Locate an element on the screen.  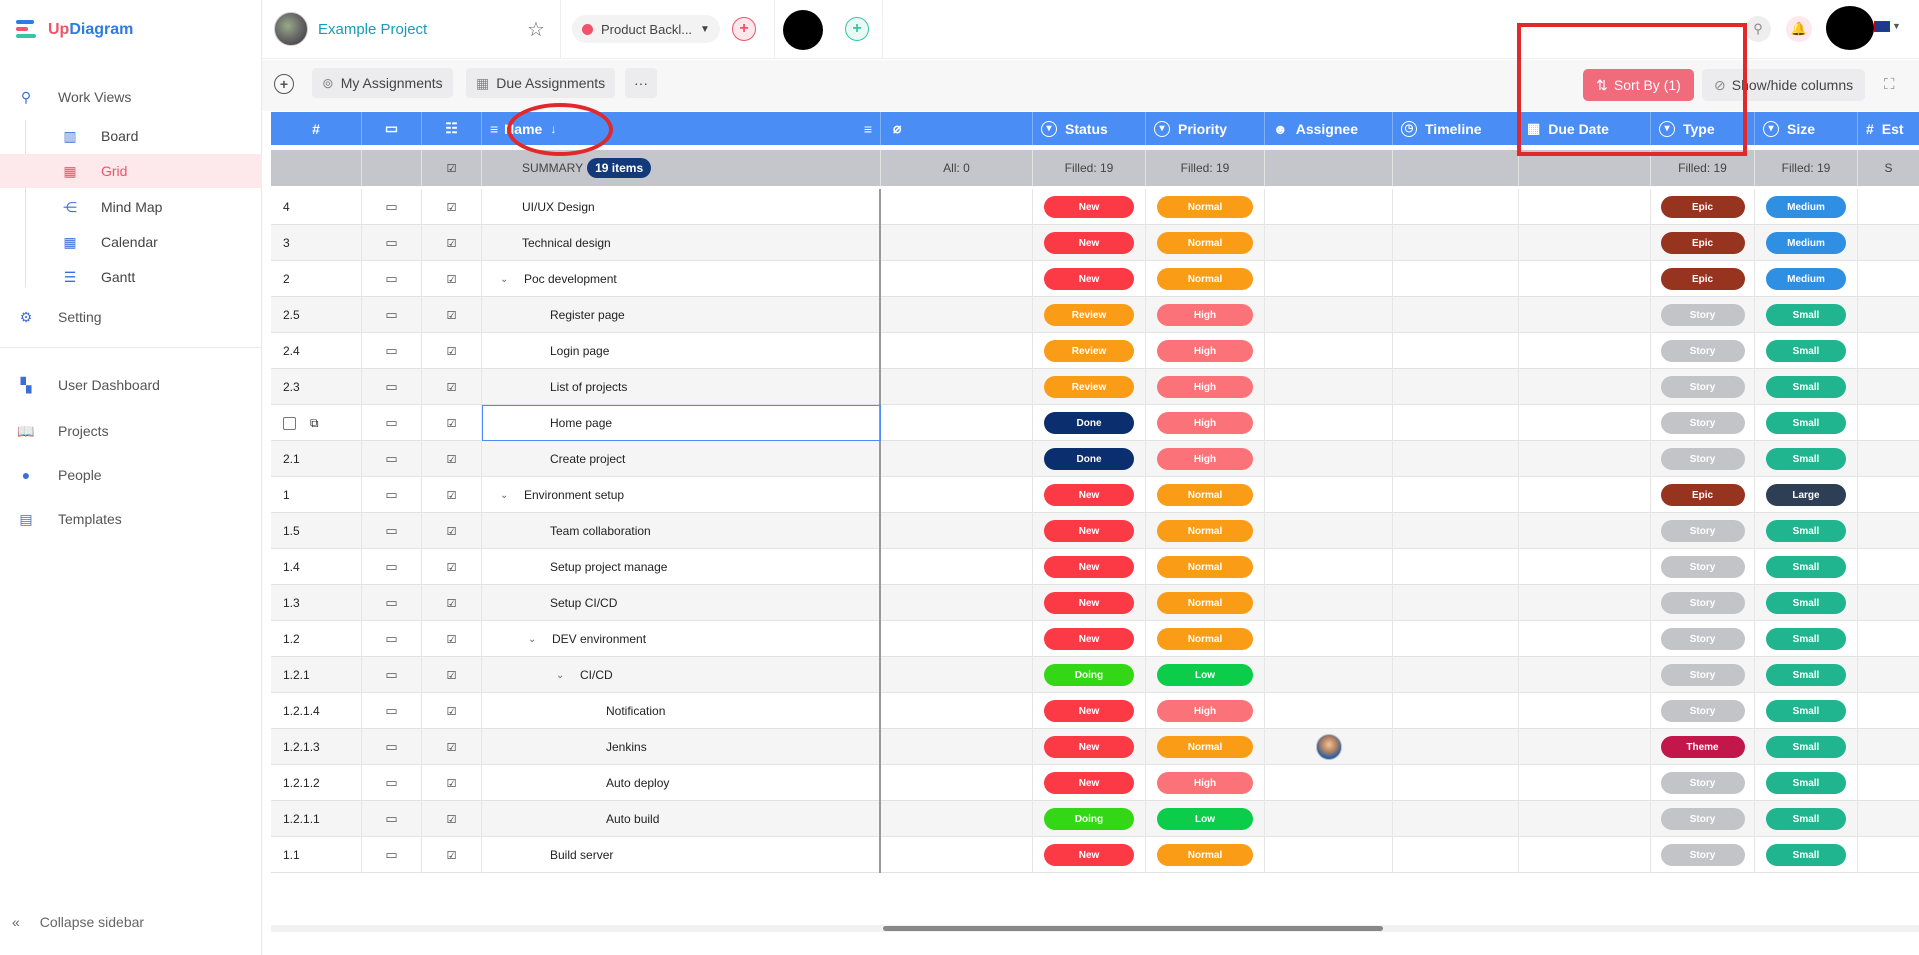
name-cell: UI/UX Design is located at coordinates (681, 207).